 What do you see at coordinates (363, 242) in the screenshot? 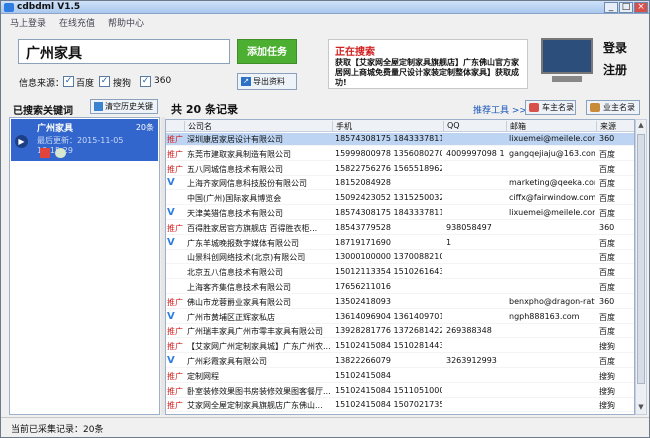
I see `cell-phone: 18719171690` at bounding box center [363, 242].